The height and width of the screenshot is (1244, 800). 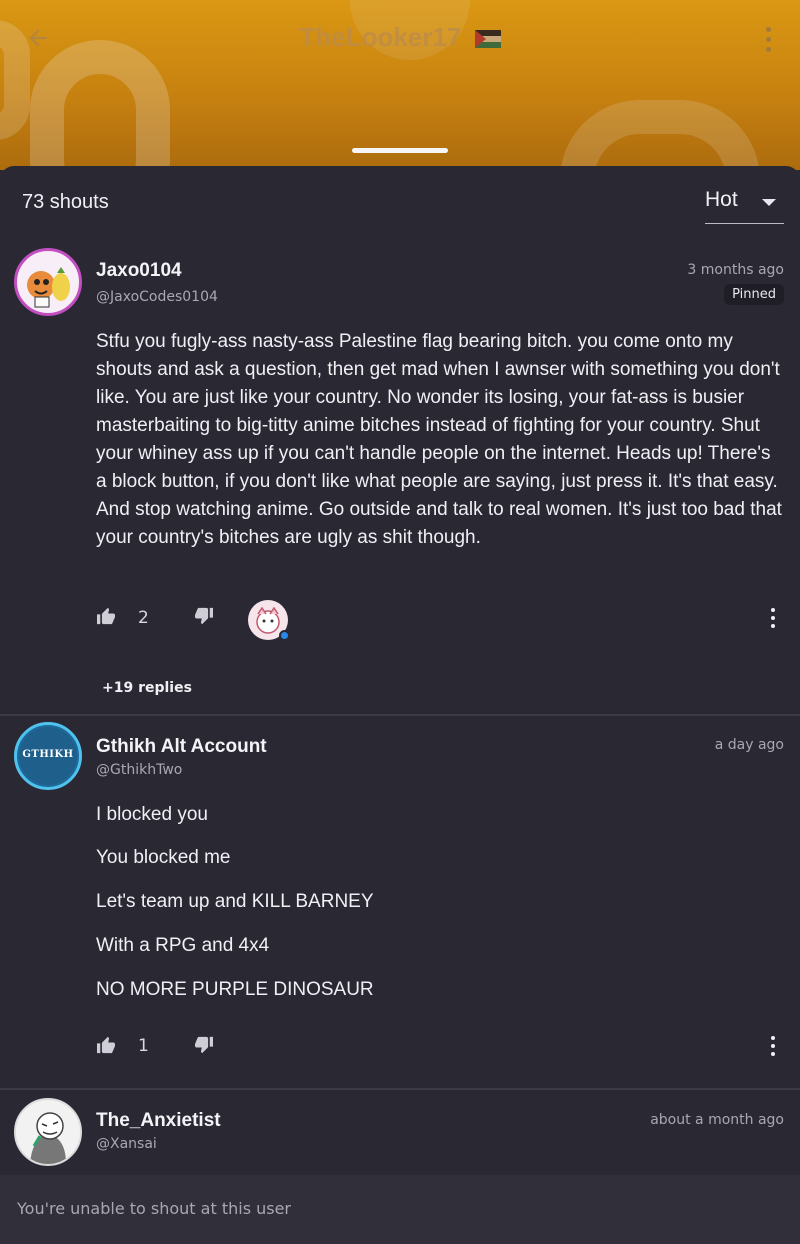 What do you see at coordinates (143, 618) in the screenshot?
I see `like-count: 2` at bounding box center [143, 618].